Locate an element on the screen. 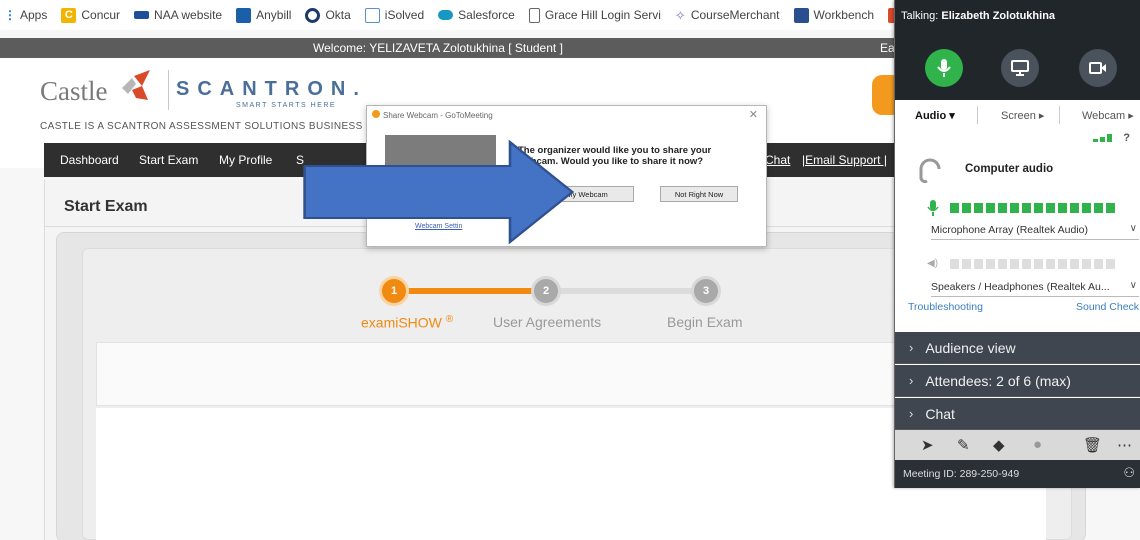  help-icon: ? is located at coordinates (1126, 138).